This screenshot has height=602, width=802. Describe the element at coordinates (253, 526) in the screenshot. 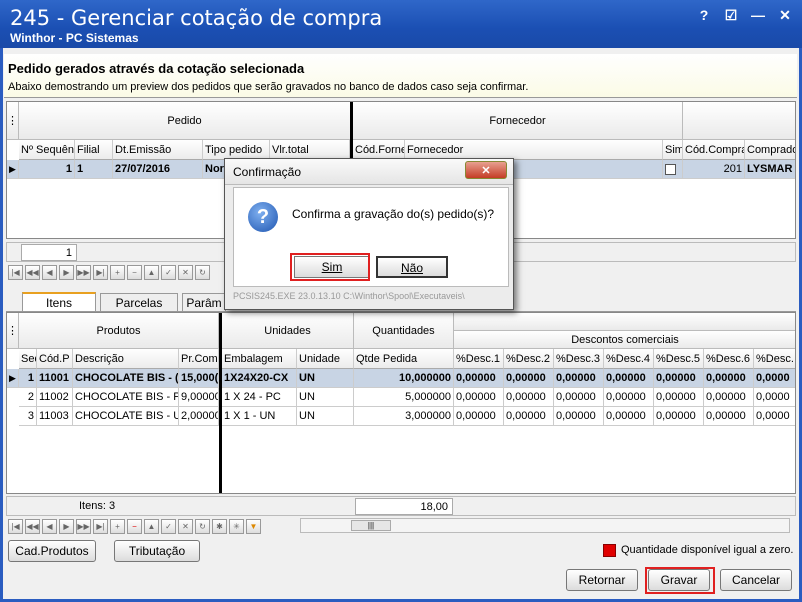

I see `filter-icon: ▼` at that location.